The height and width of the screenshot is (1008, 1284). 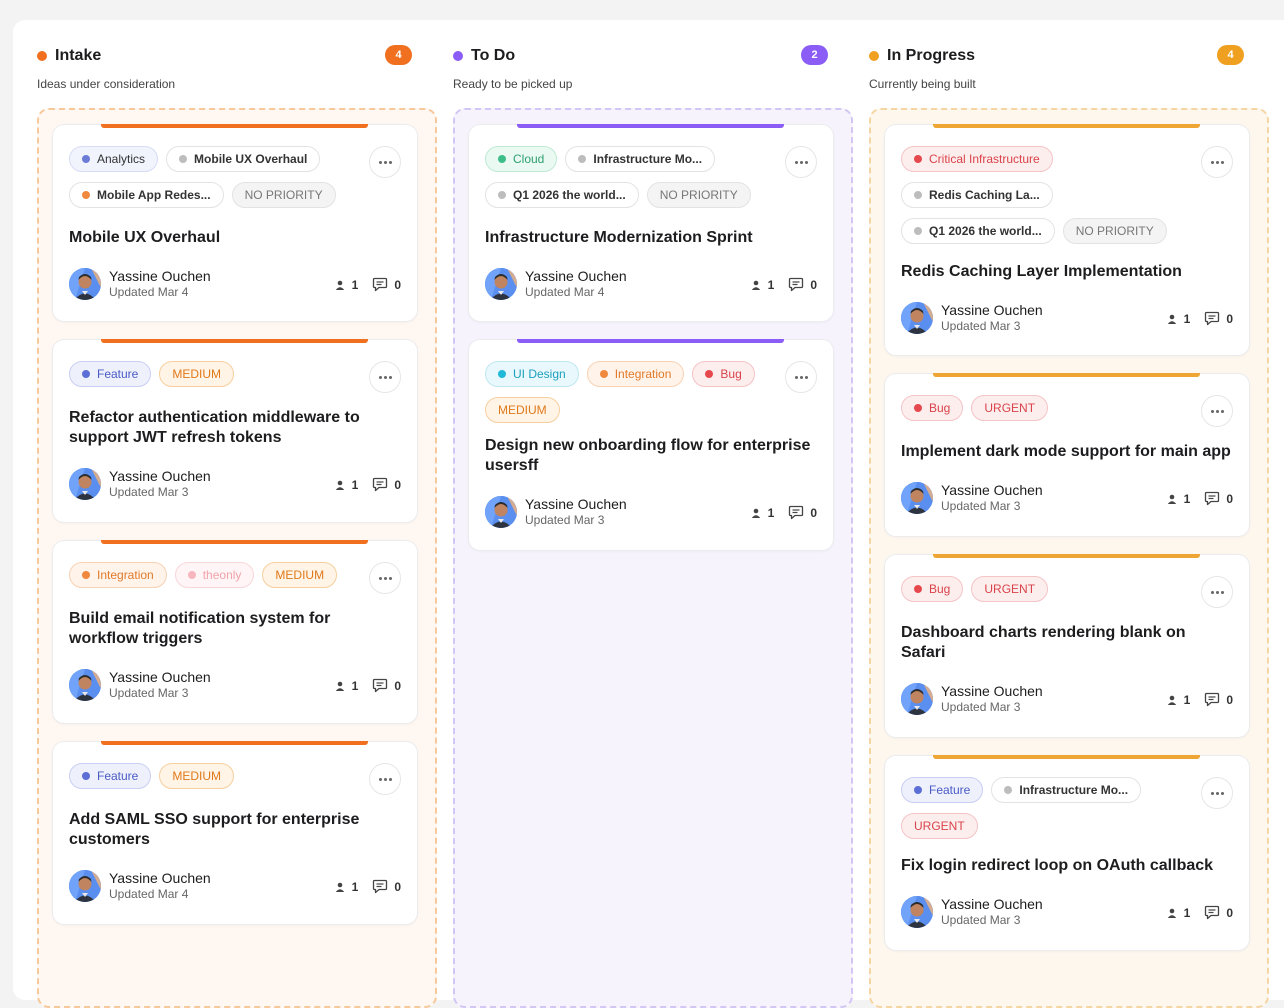 I want to click on label-tag: theonly, so click(x=214, y=575).